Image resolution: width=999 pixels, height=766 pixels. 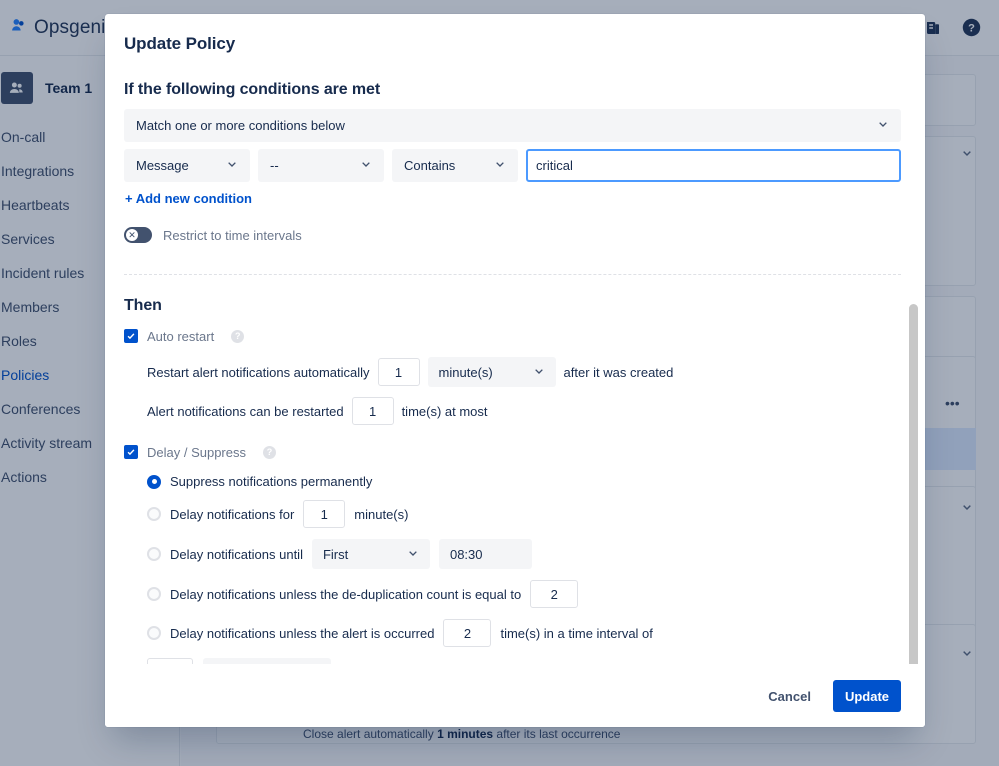 I want to click on match-mode-select: Match one or more conditions below, so click(x=512, y=125).